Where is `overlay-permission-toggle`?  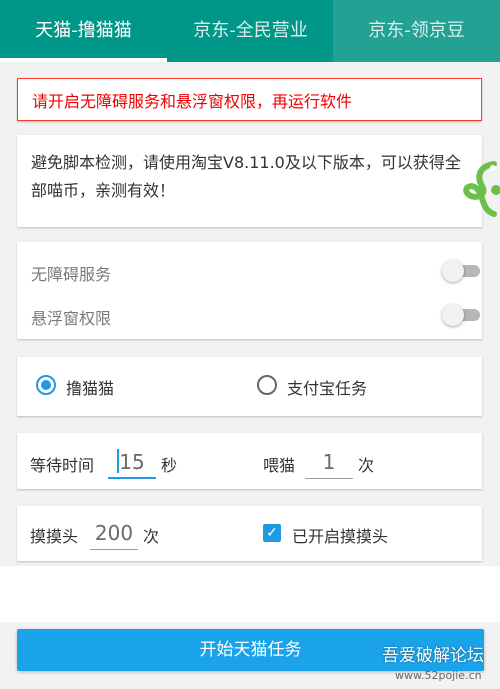 overlay-permission-toggle is located at coordinates (461, 315).